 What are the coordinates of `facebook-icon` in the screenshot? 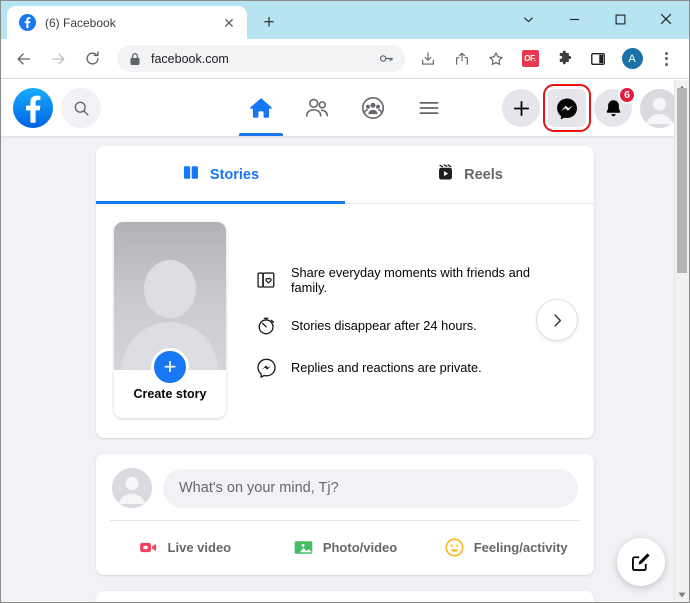 It's located at (27, 22).